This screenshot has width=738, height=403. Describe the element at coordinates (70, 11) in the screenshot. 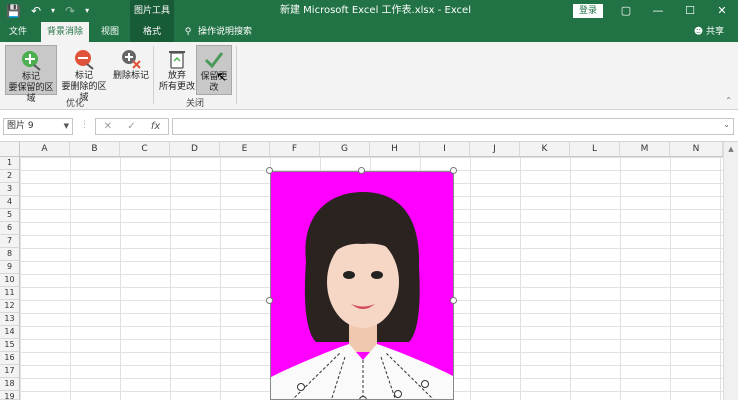

I see `redo-icon: ↷` at that location.